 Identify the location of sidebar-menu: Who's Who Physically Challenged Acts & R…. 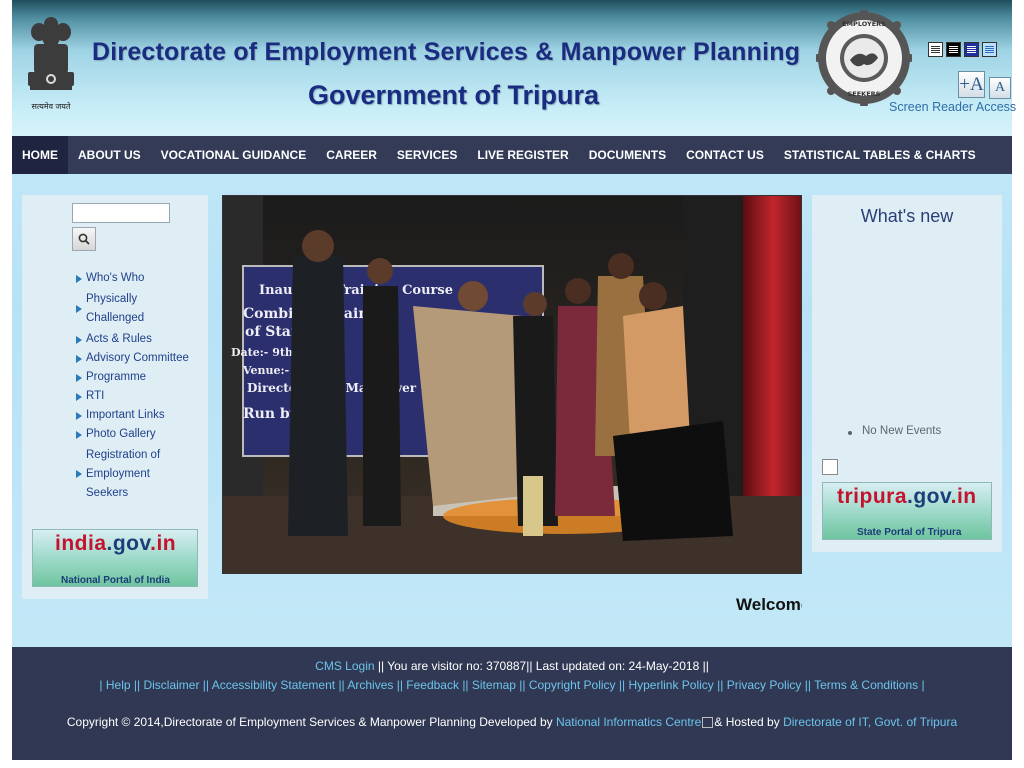
(141, 386).